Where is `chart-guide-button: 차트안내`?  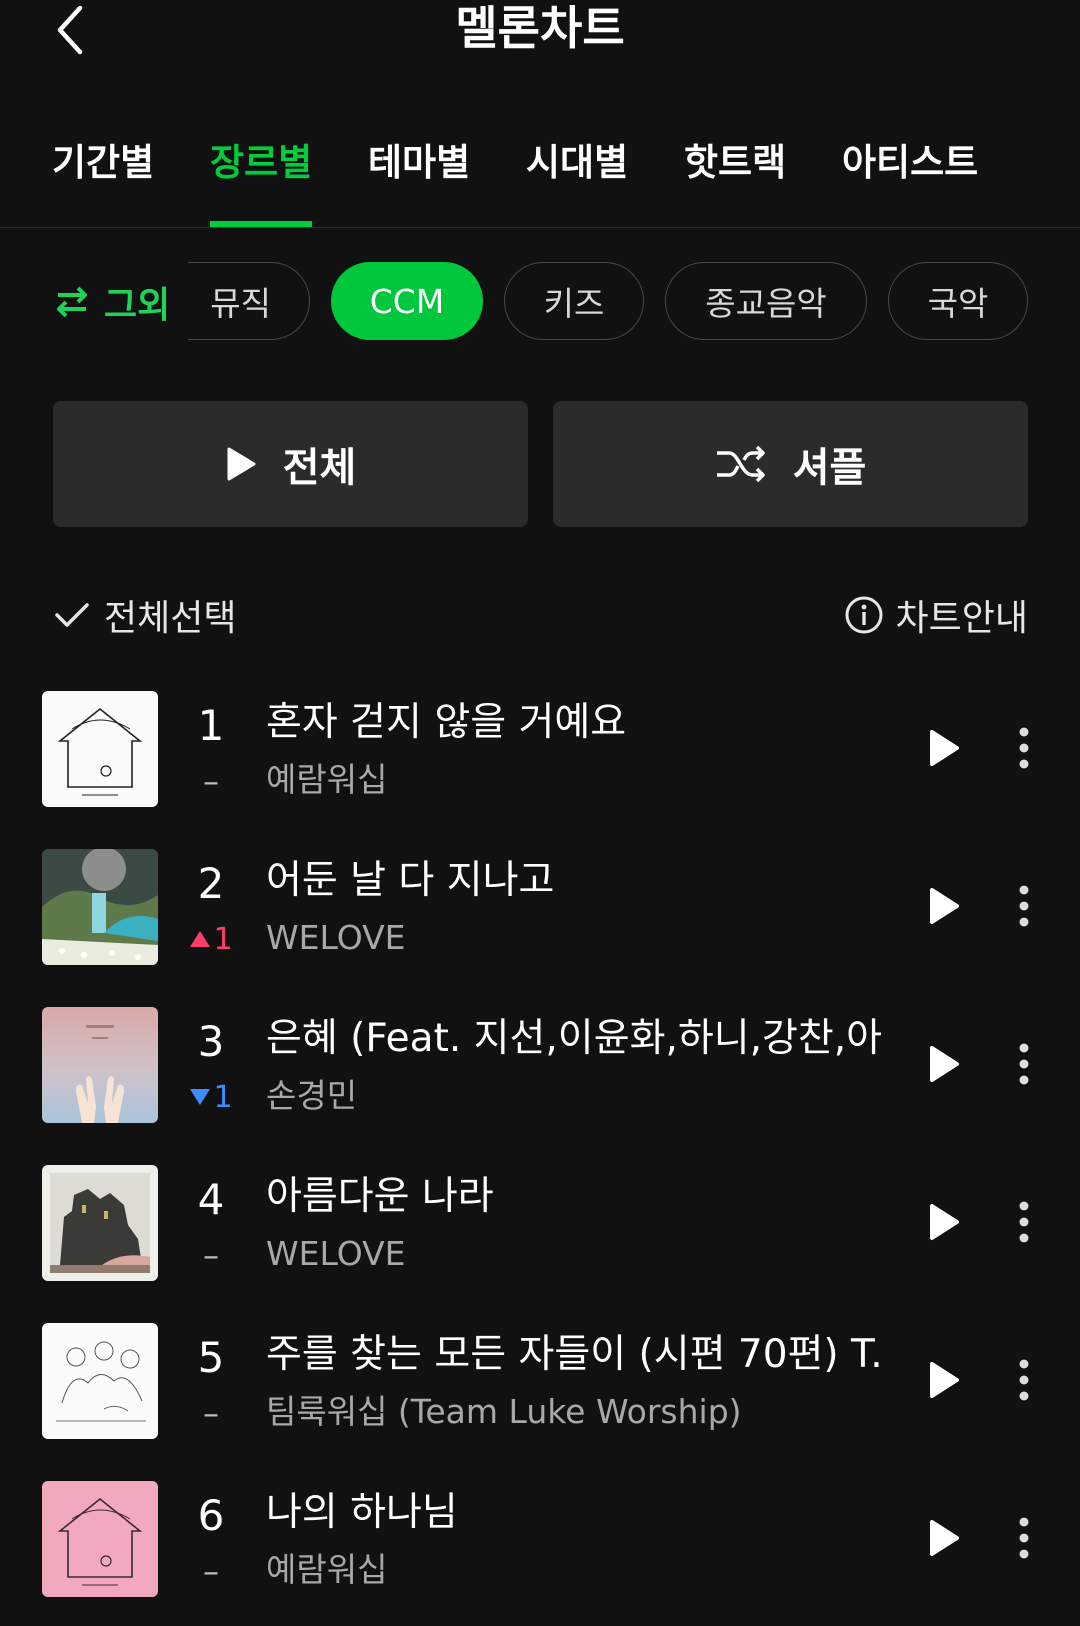 chart-guide-button: 차트안내 is located at coordinates (936, 615).